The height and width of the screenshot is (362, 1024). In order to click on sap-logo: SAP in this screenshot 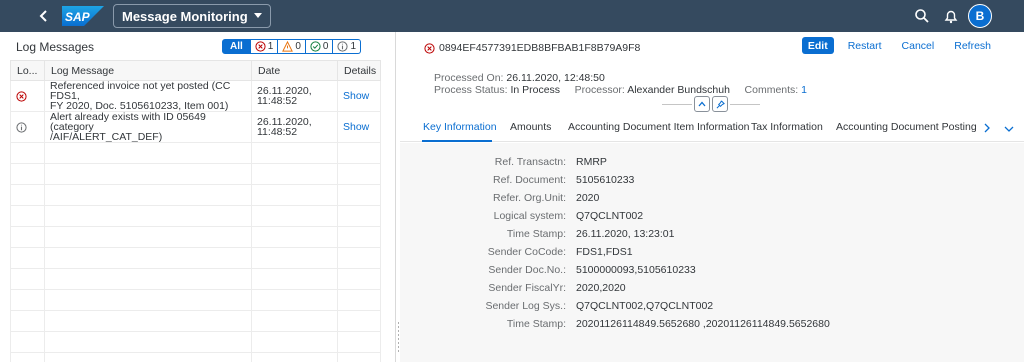, I will do `click(83, 16)`.